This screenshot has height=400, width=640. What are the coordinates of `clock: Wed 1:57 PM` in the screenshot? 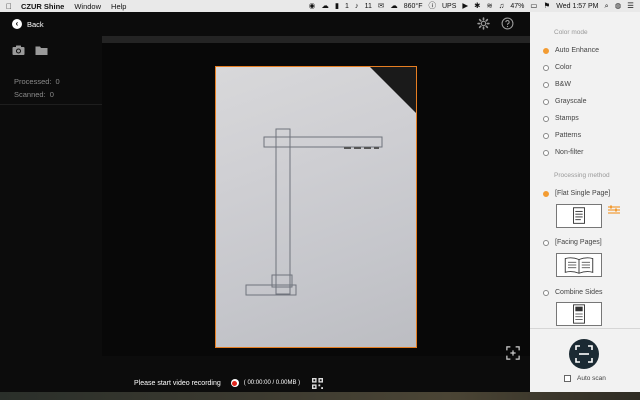 It's located at (577, 6).